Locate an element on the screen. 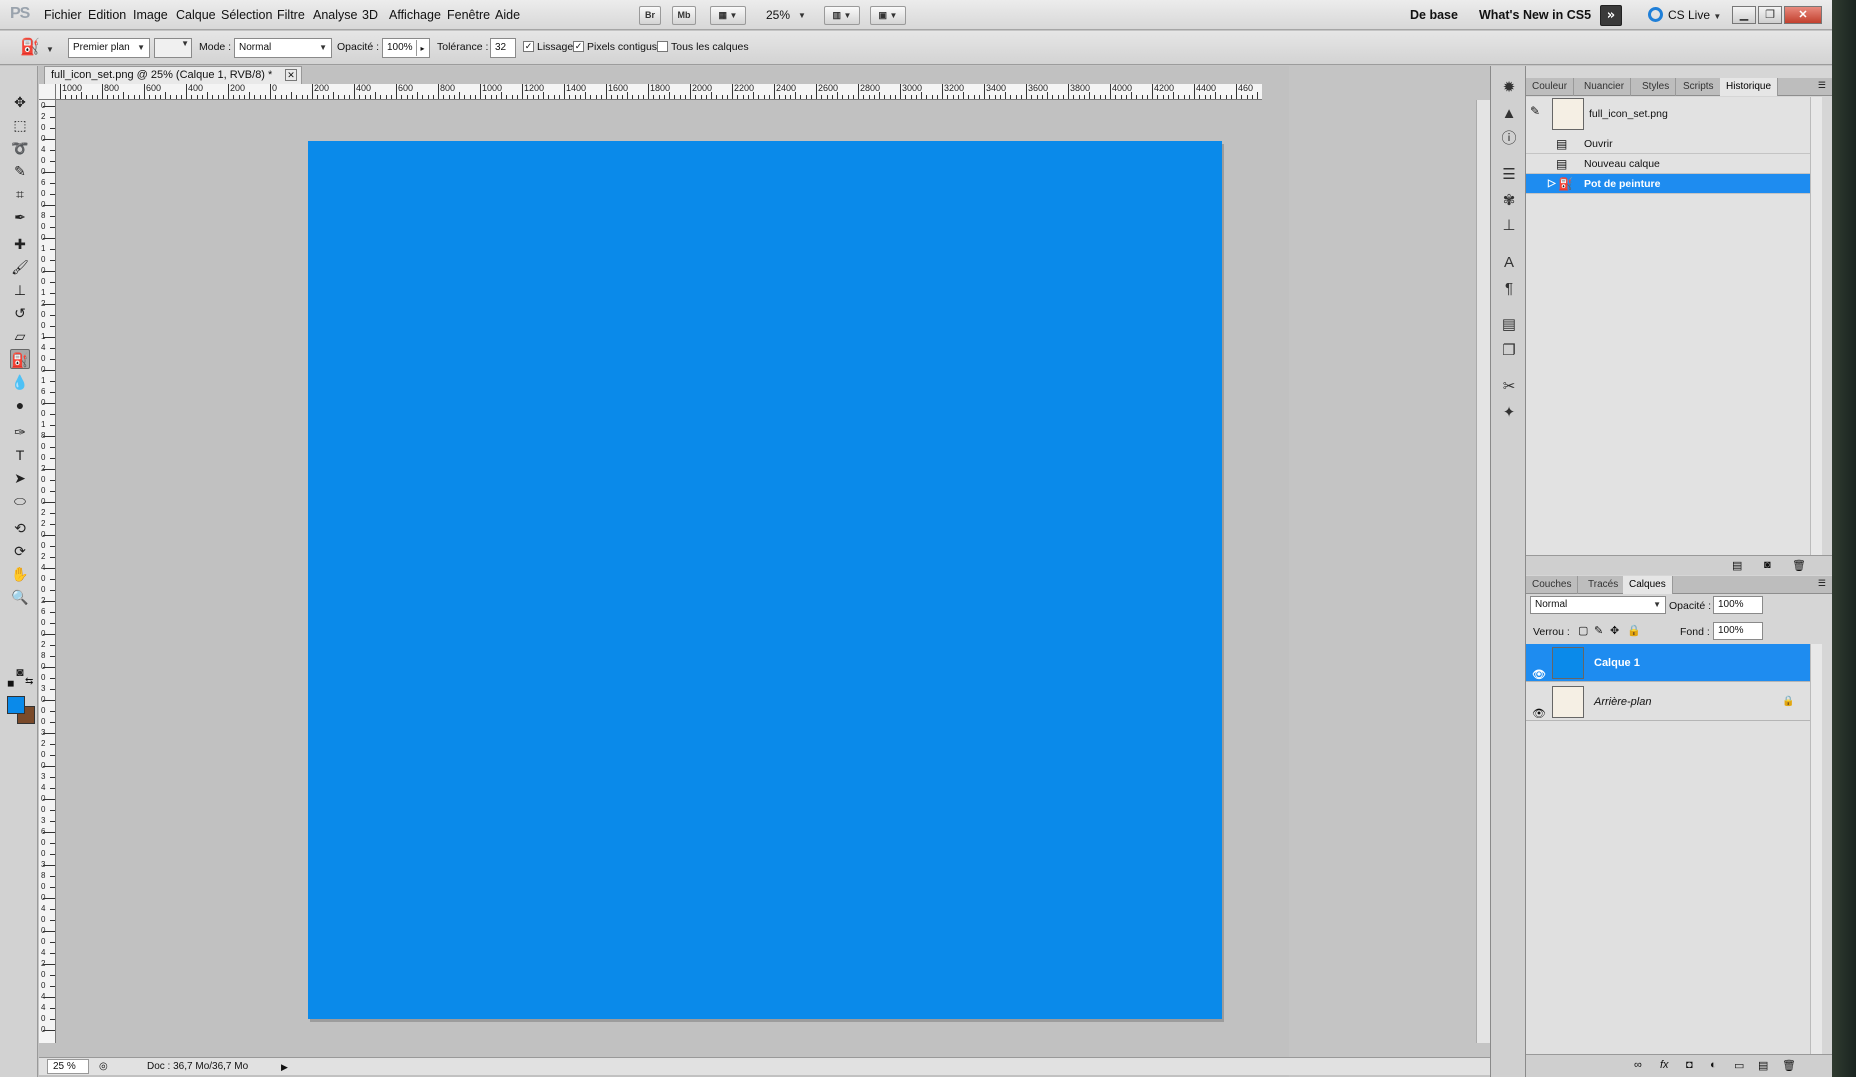 The height and width of the screenshot is (1077, 1856). workspace-basic: De base is located at coordinates (1434, 15).